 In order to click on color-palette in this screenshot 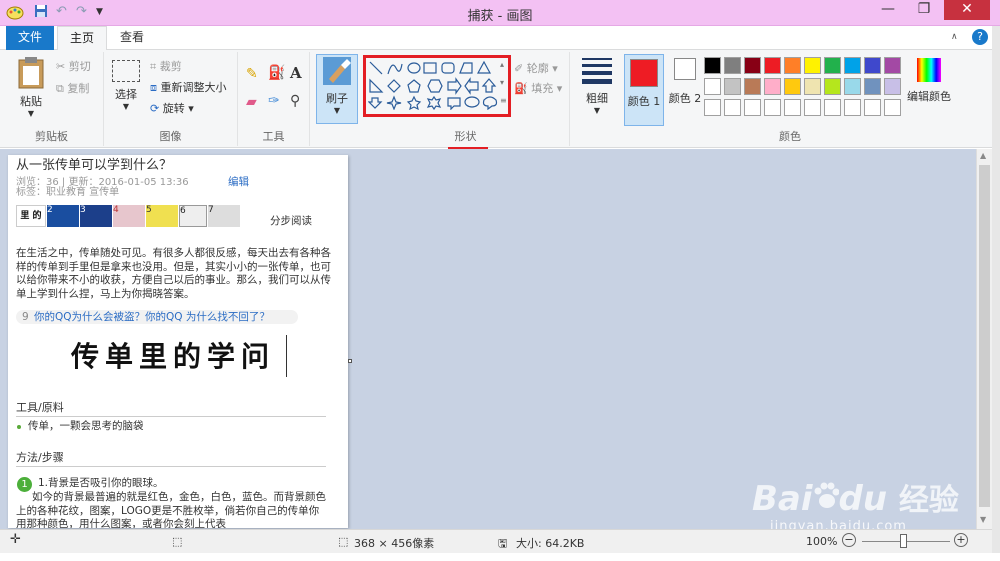, I will do `click(804, 89)`.